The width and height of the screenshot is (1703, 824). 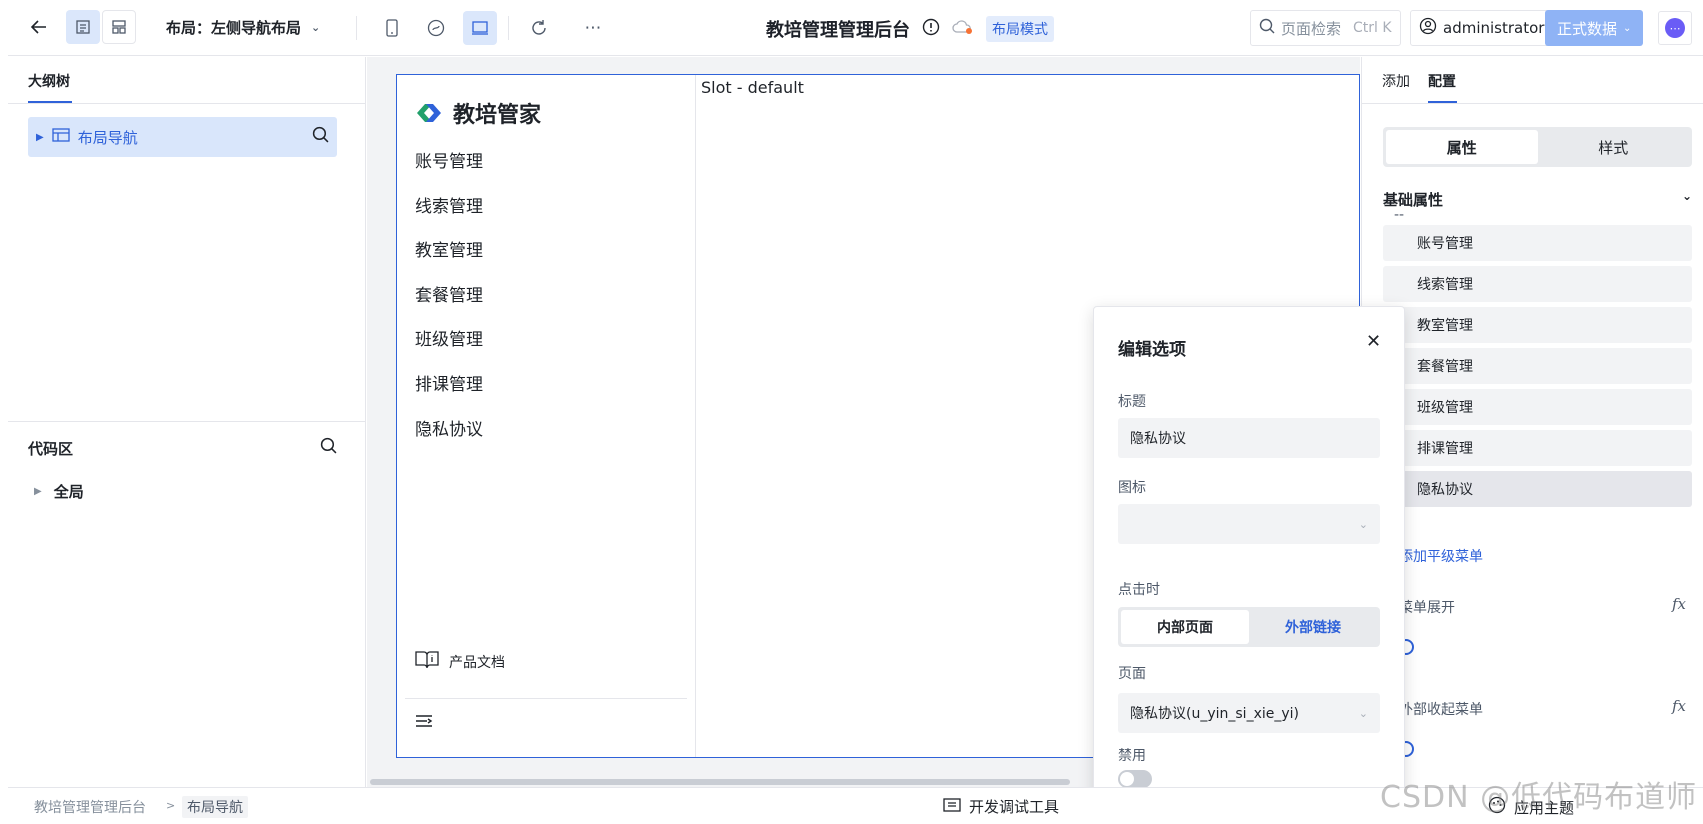 What do you see at coordinates (480, 28) in the screenshot?
I see `desktop-icon` at bounding box center [480, 28].